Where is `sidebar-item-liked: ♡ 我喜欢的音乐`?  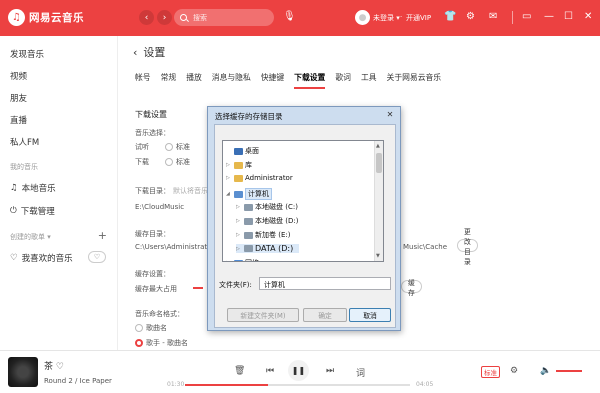 sidebar-item-liked: ♡ 我喜欢的音乐 is located at coordinates (41, 258).